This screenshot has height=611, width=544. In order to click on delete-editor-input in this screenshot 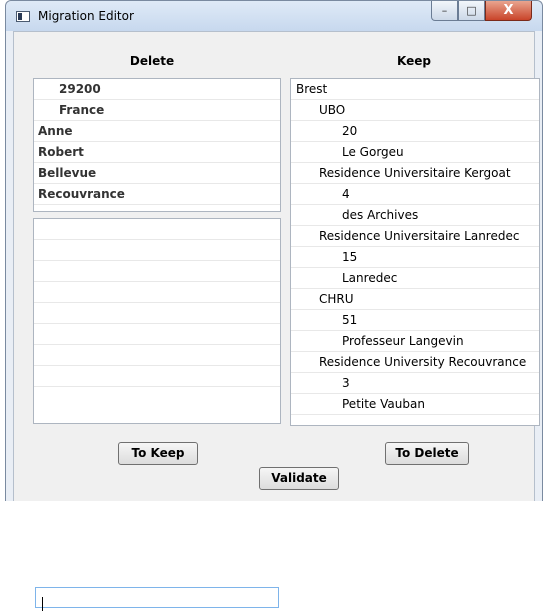, I will do `click(157, 597)`.